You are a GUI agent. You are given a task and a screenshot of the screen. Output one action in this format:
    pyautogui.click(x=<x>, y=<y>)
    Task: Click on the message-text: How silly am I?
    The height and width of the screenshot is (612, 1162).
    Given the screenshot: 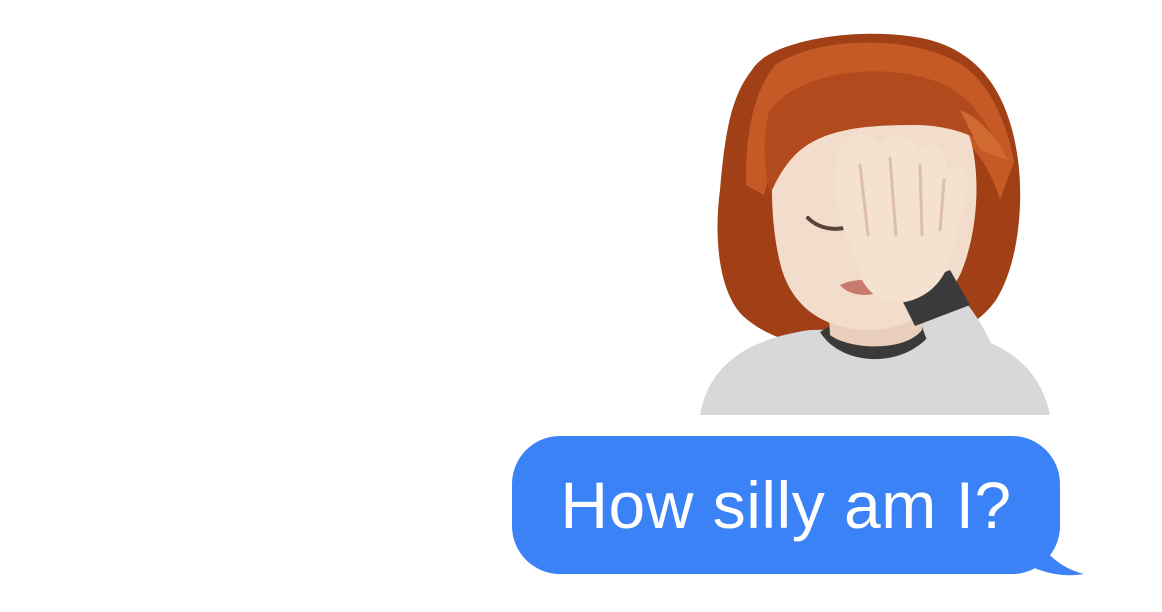 What is the action you would take?
    pyautogui.click(x=786, y=505)
    